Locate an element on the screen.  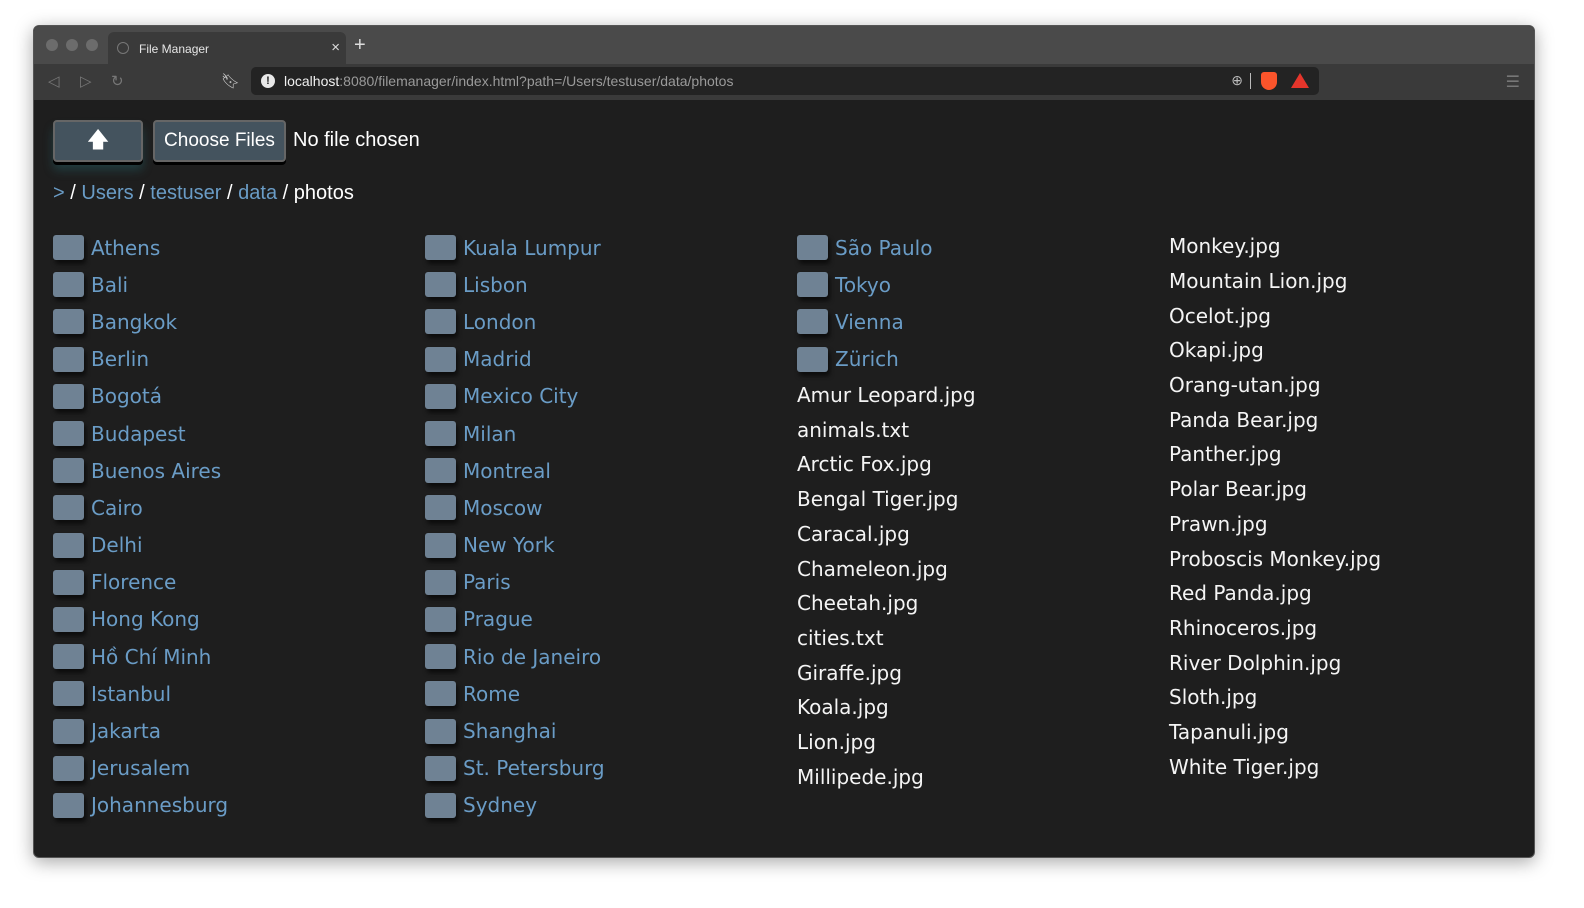
file-item: animals.txt is located at coordinates (983, 429).